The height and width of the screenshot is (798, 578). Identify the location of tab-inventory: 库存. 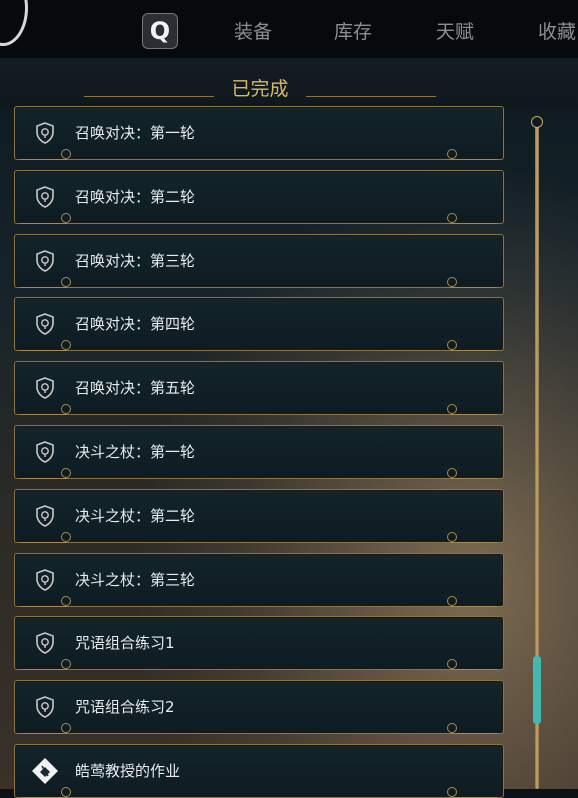
(353, 30).